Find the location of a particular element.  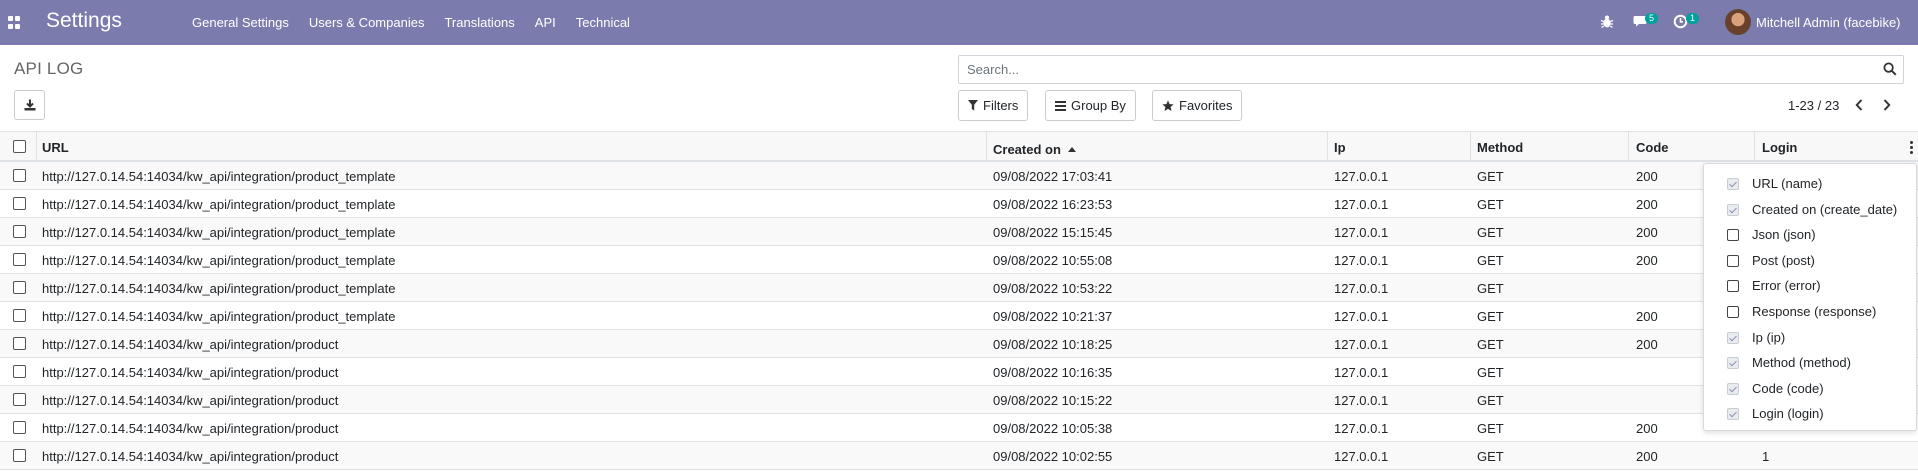

optional-column-item: Code (code) is located at coordinates (1810, 389).